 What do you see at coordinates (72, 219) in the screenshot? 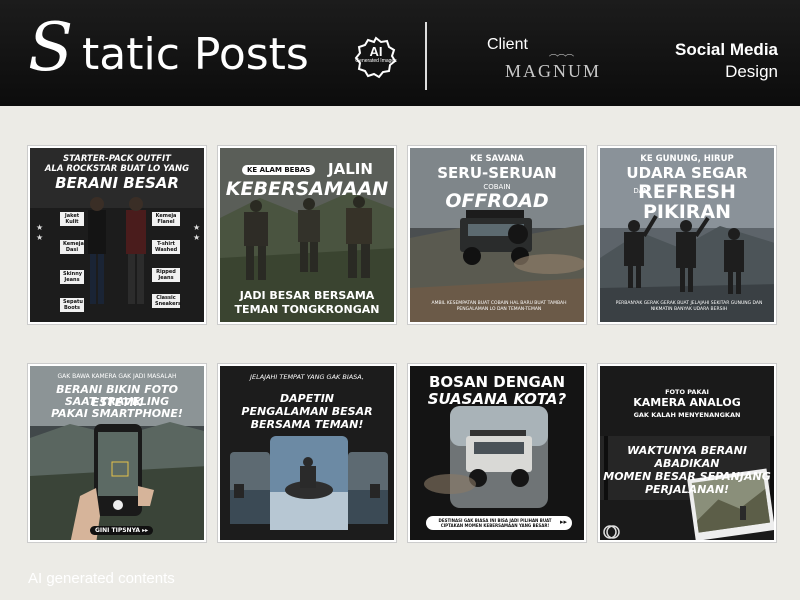
I see `tag-jaket-kulit: Jaket Kulit` at bounding box center [72, 219].